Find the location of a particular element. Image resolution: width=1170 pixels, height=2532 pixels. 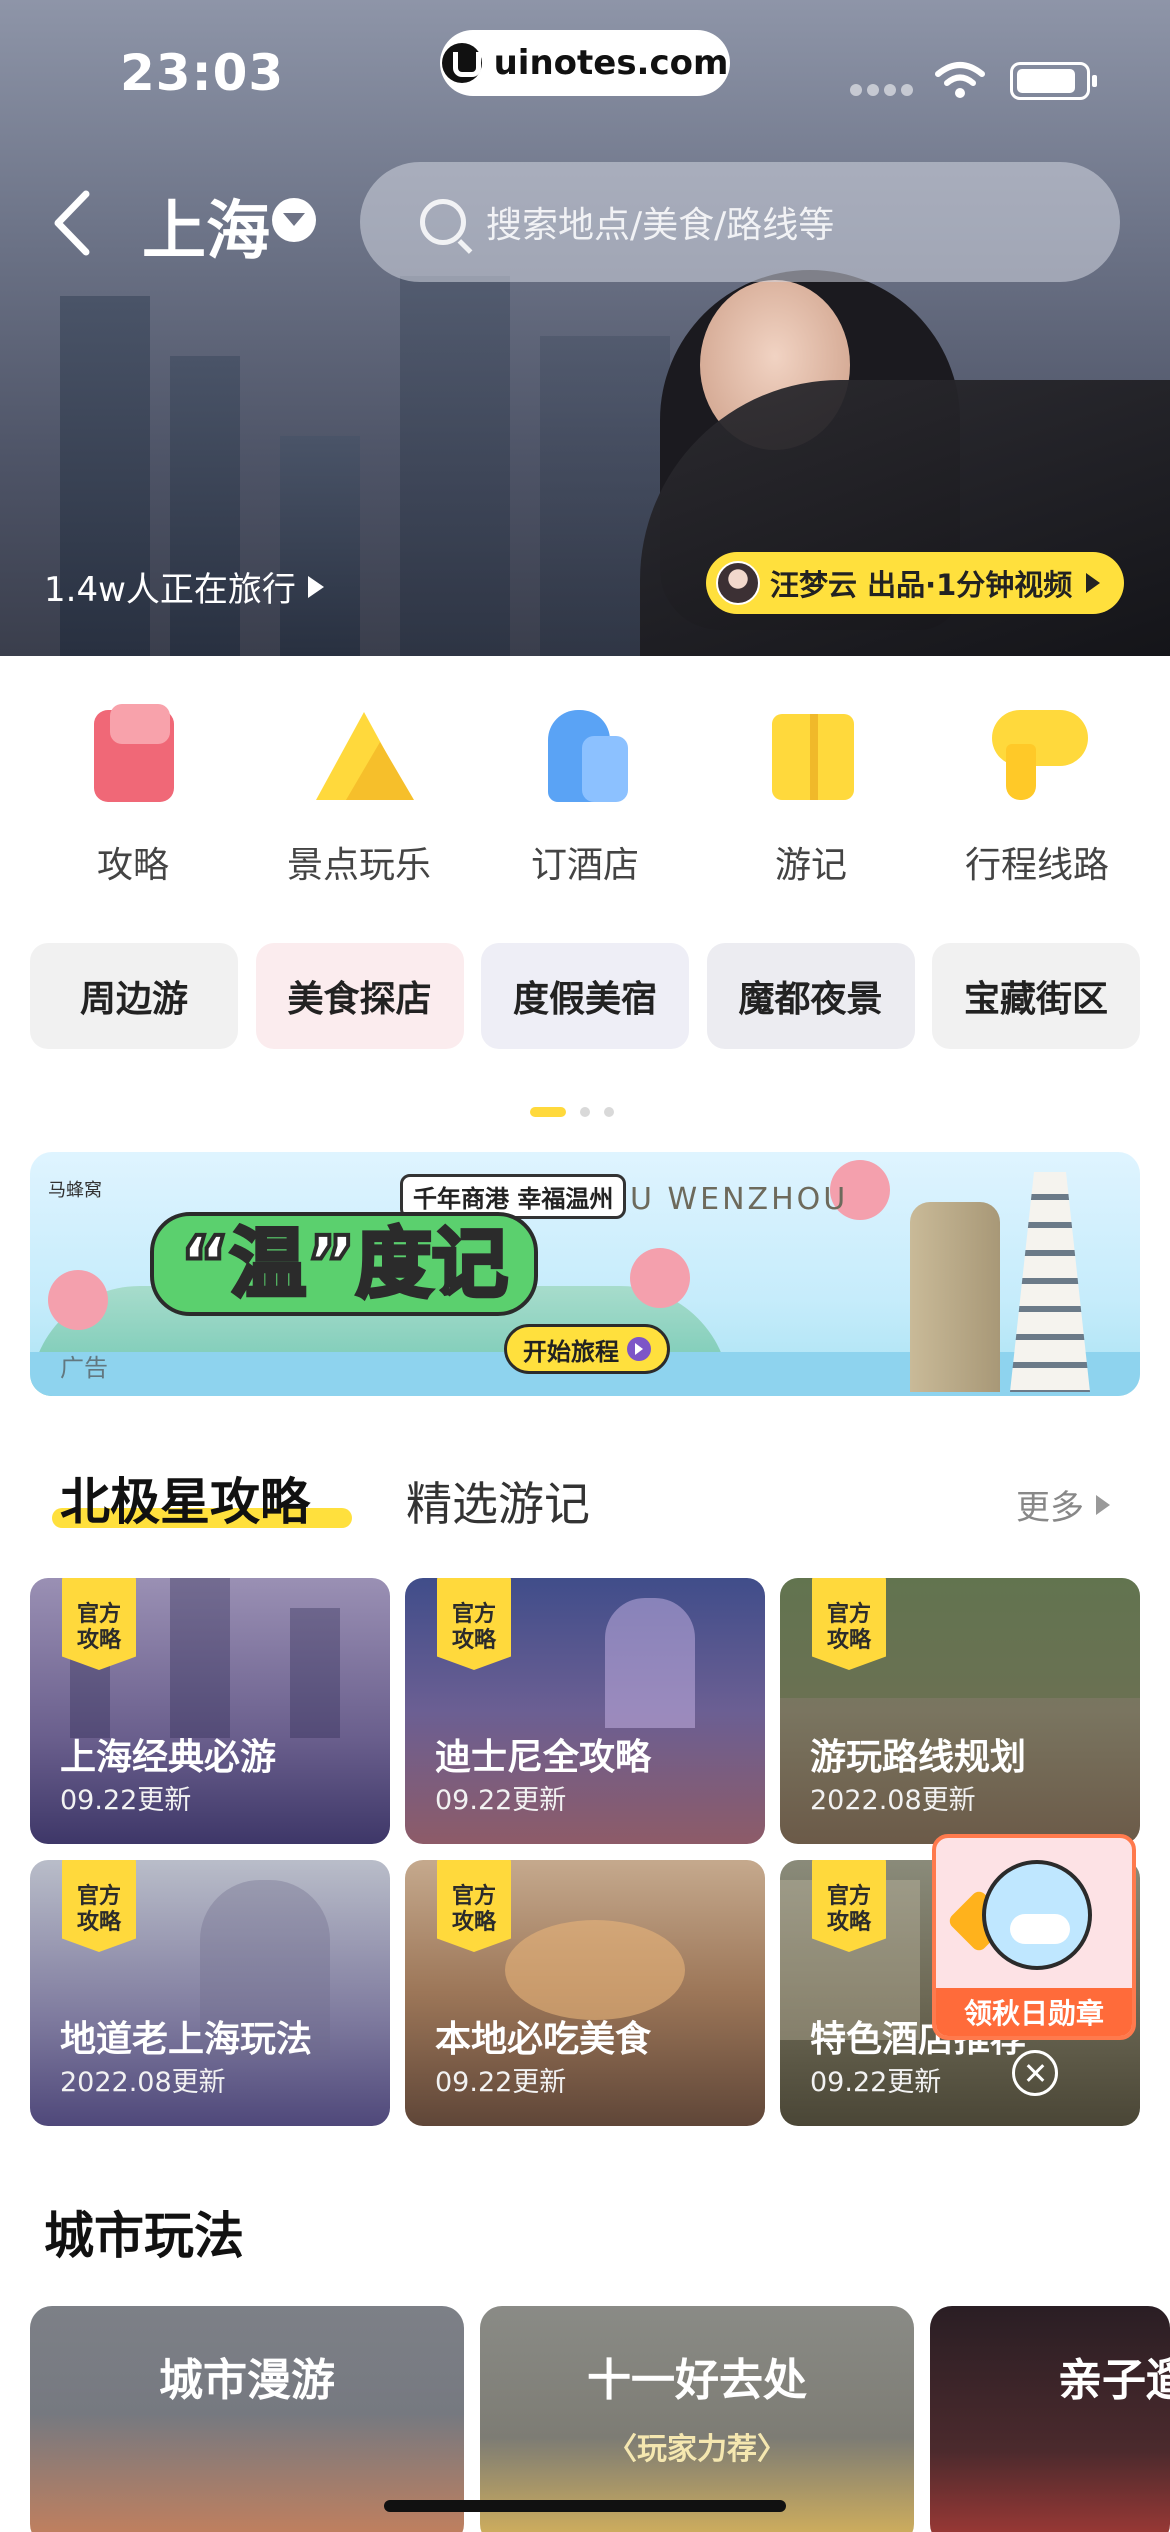

food-graphic is located at coordinates (595, 1970).